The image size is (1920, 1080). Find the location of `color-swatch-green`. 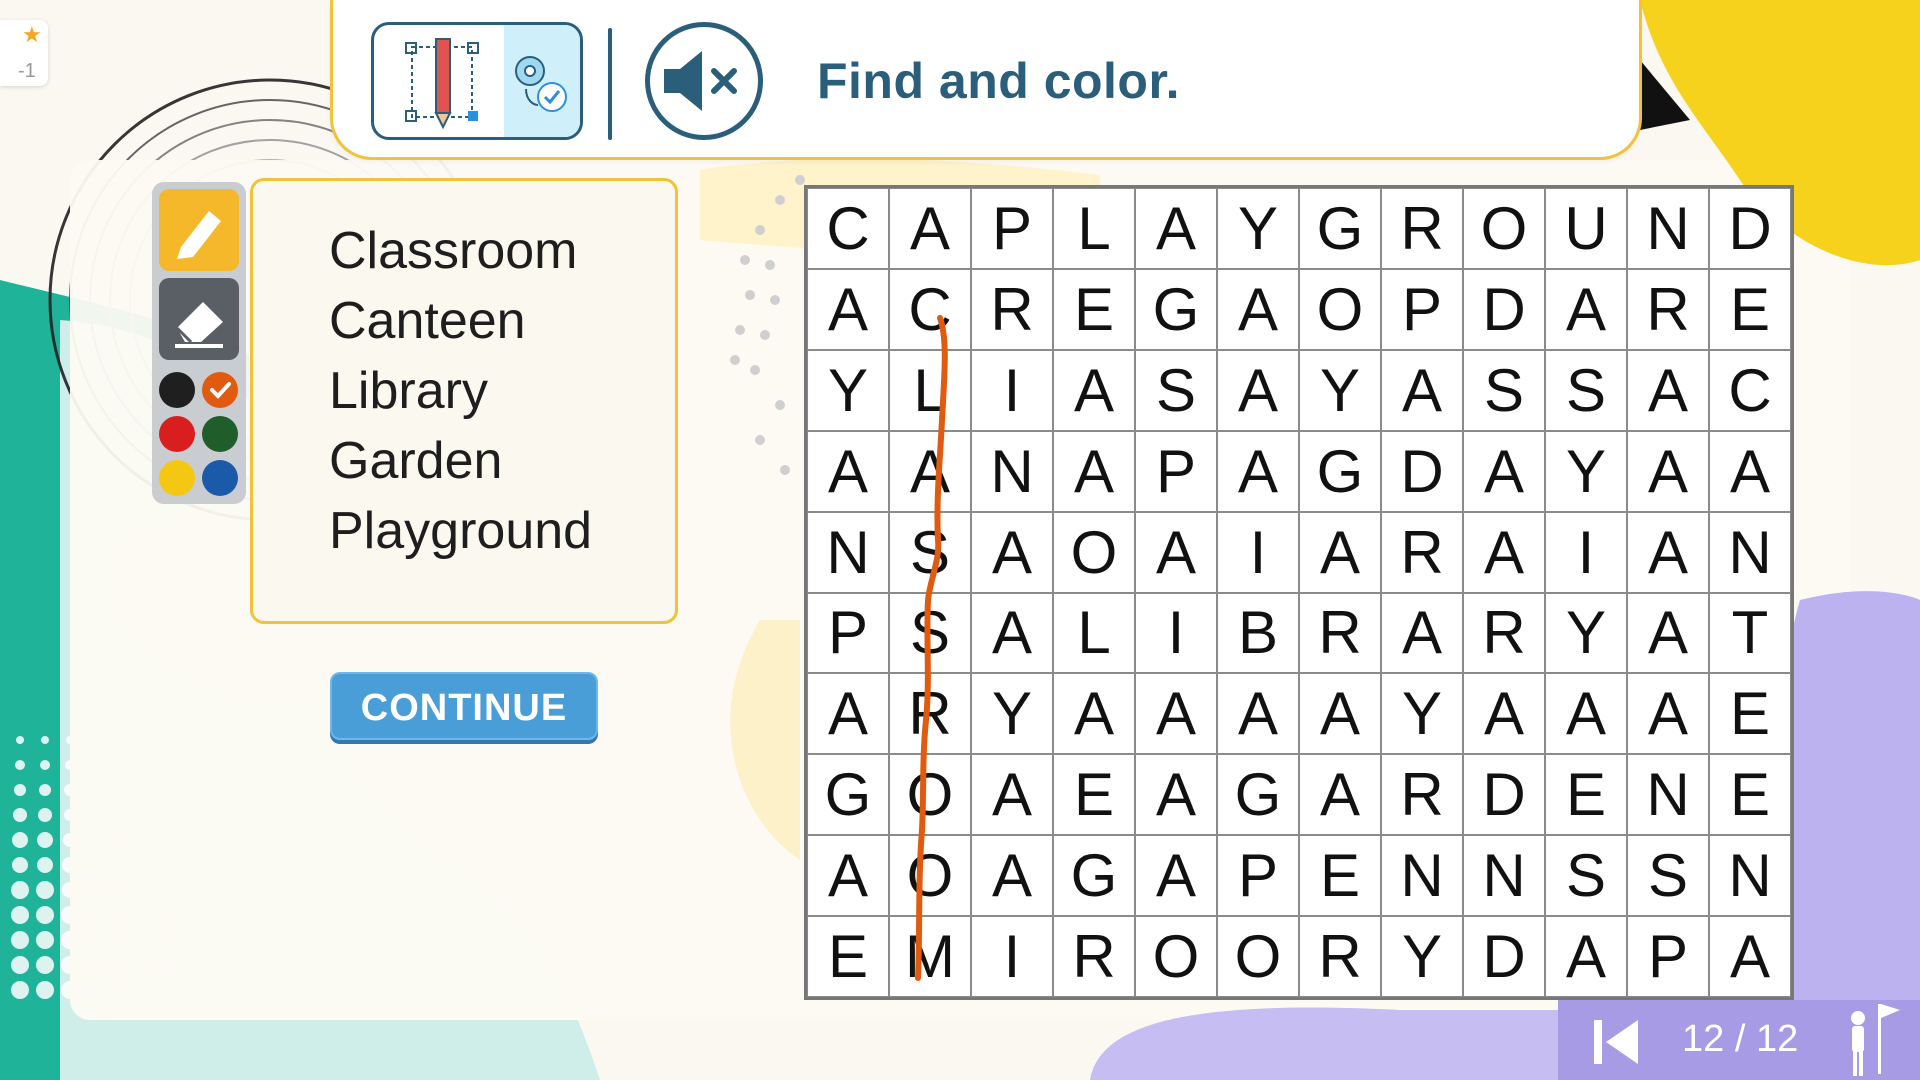

color-swatch-green is located at coordinates (220, 434).